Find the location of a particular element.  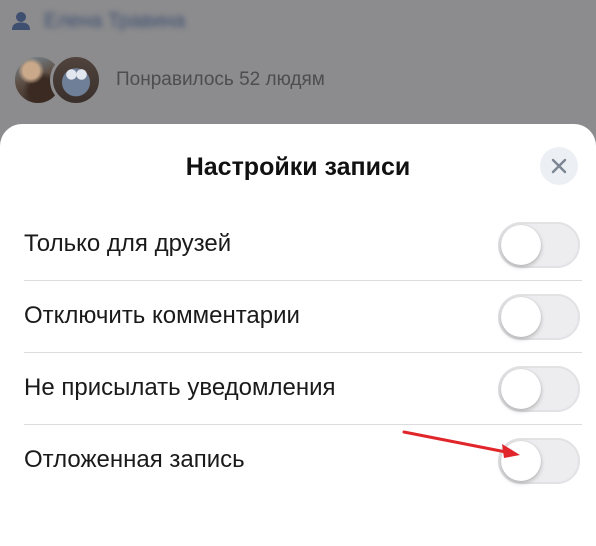

setting-row-friends-only: Только для друзей is located at coordinates (298, 244).